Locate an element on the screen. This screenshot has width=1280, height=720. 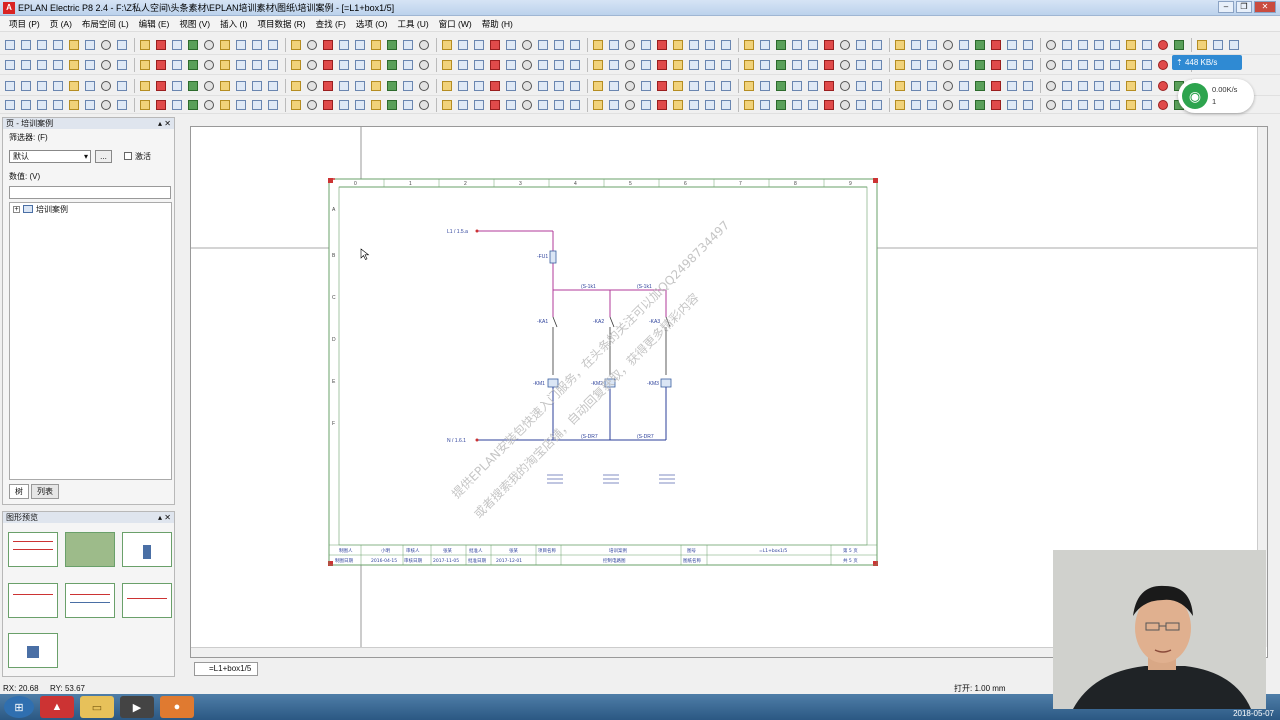
app-taskbar-icon: ● is located at coordinates (177, 707).